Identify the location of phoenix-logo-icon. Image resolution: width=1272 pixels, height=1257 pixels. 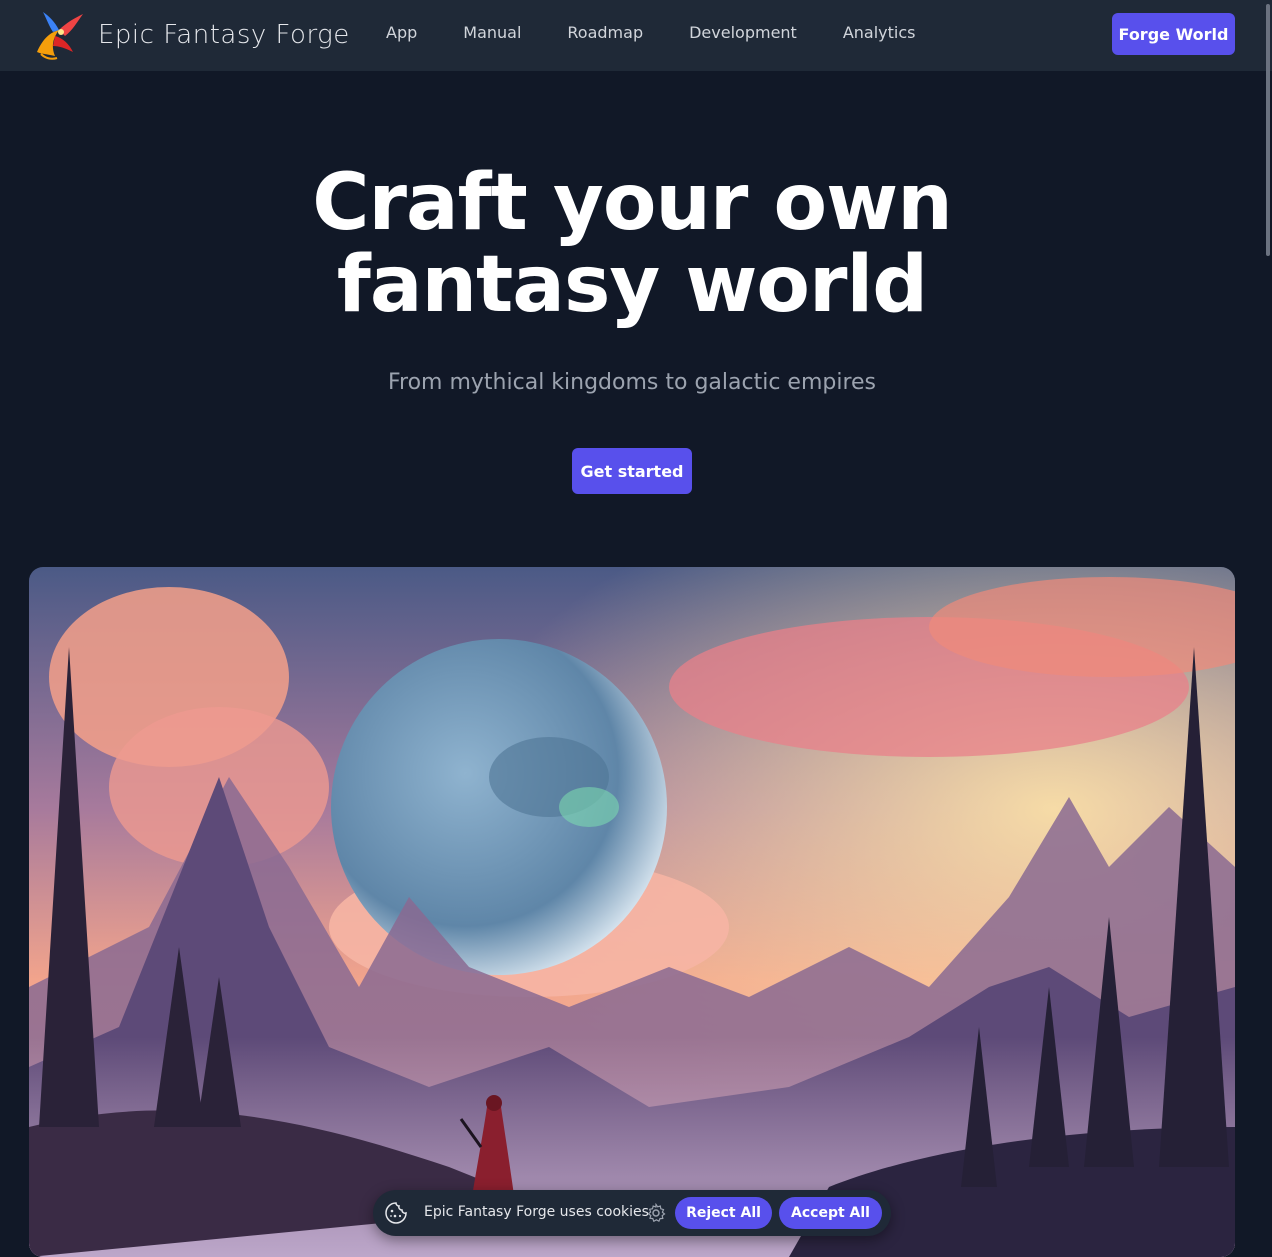
(60, 36).